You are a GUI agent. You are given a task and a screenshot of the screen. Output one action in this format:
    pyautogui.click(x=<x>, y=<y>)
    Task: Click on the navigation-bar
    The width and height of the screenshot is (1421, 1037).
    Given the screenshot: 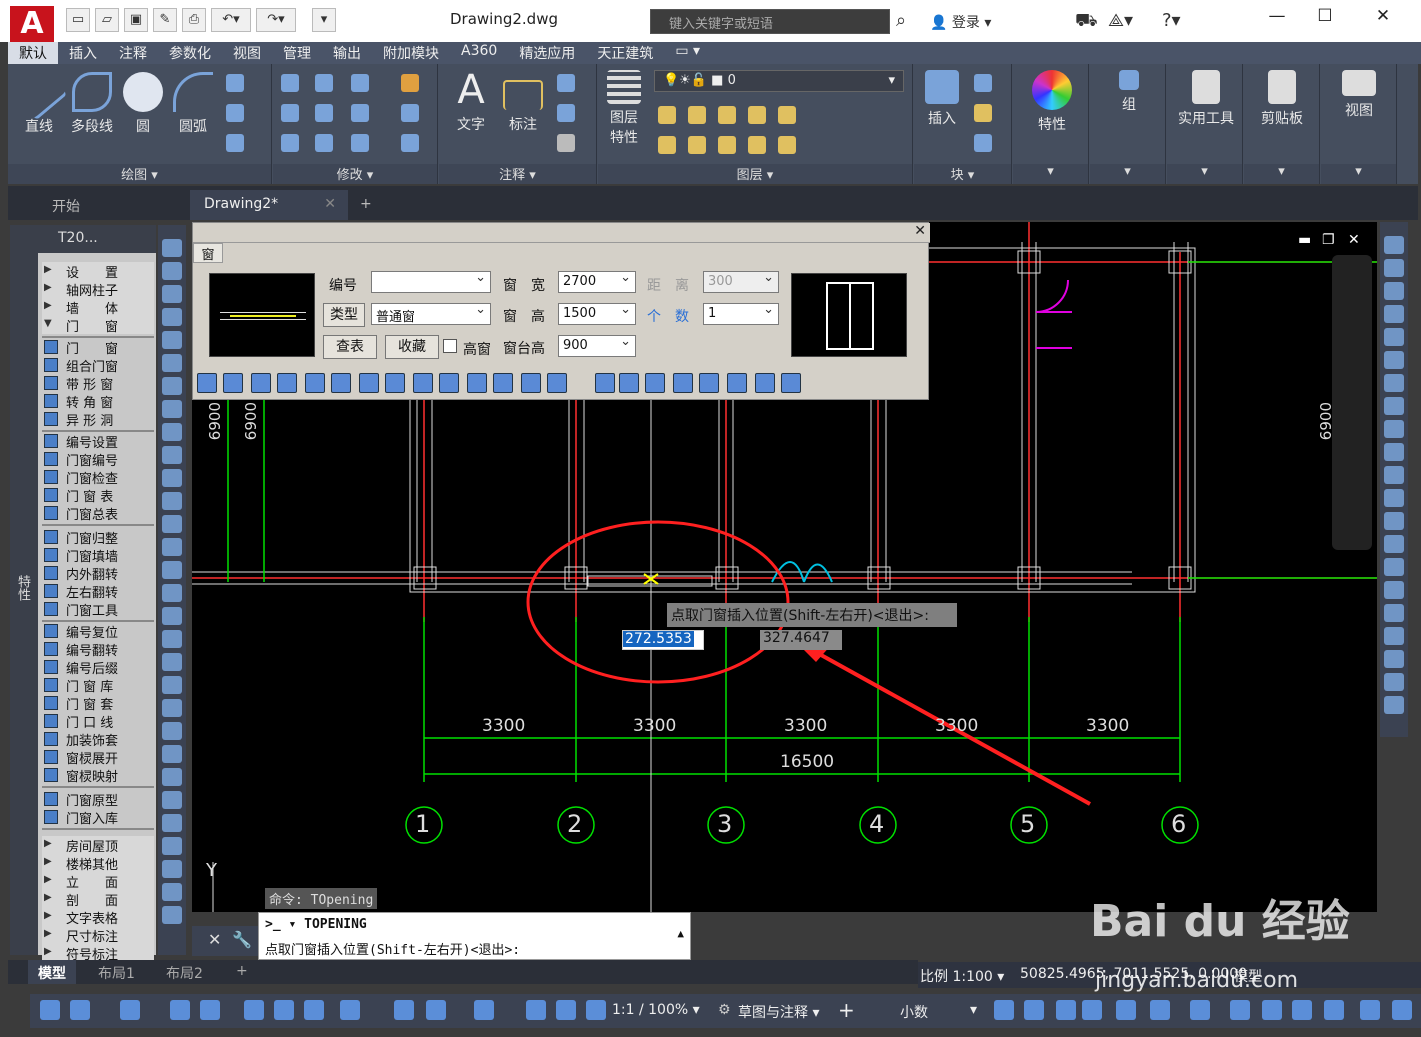 What is the action you would take?
    pyautogui.click(x=1352, y=402)
    